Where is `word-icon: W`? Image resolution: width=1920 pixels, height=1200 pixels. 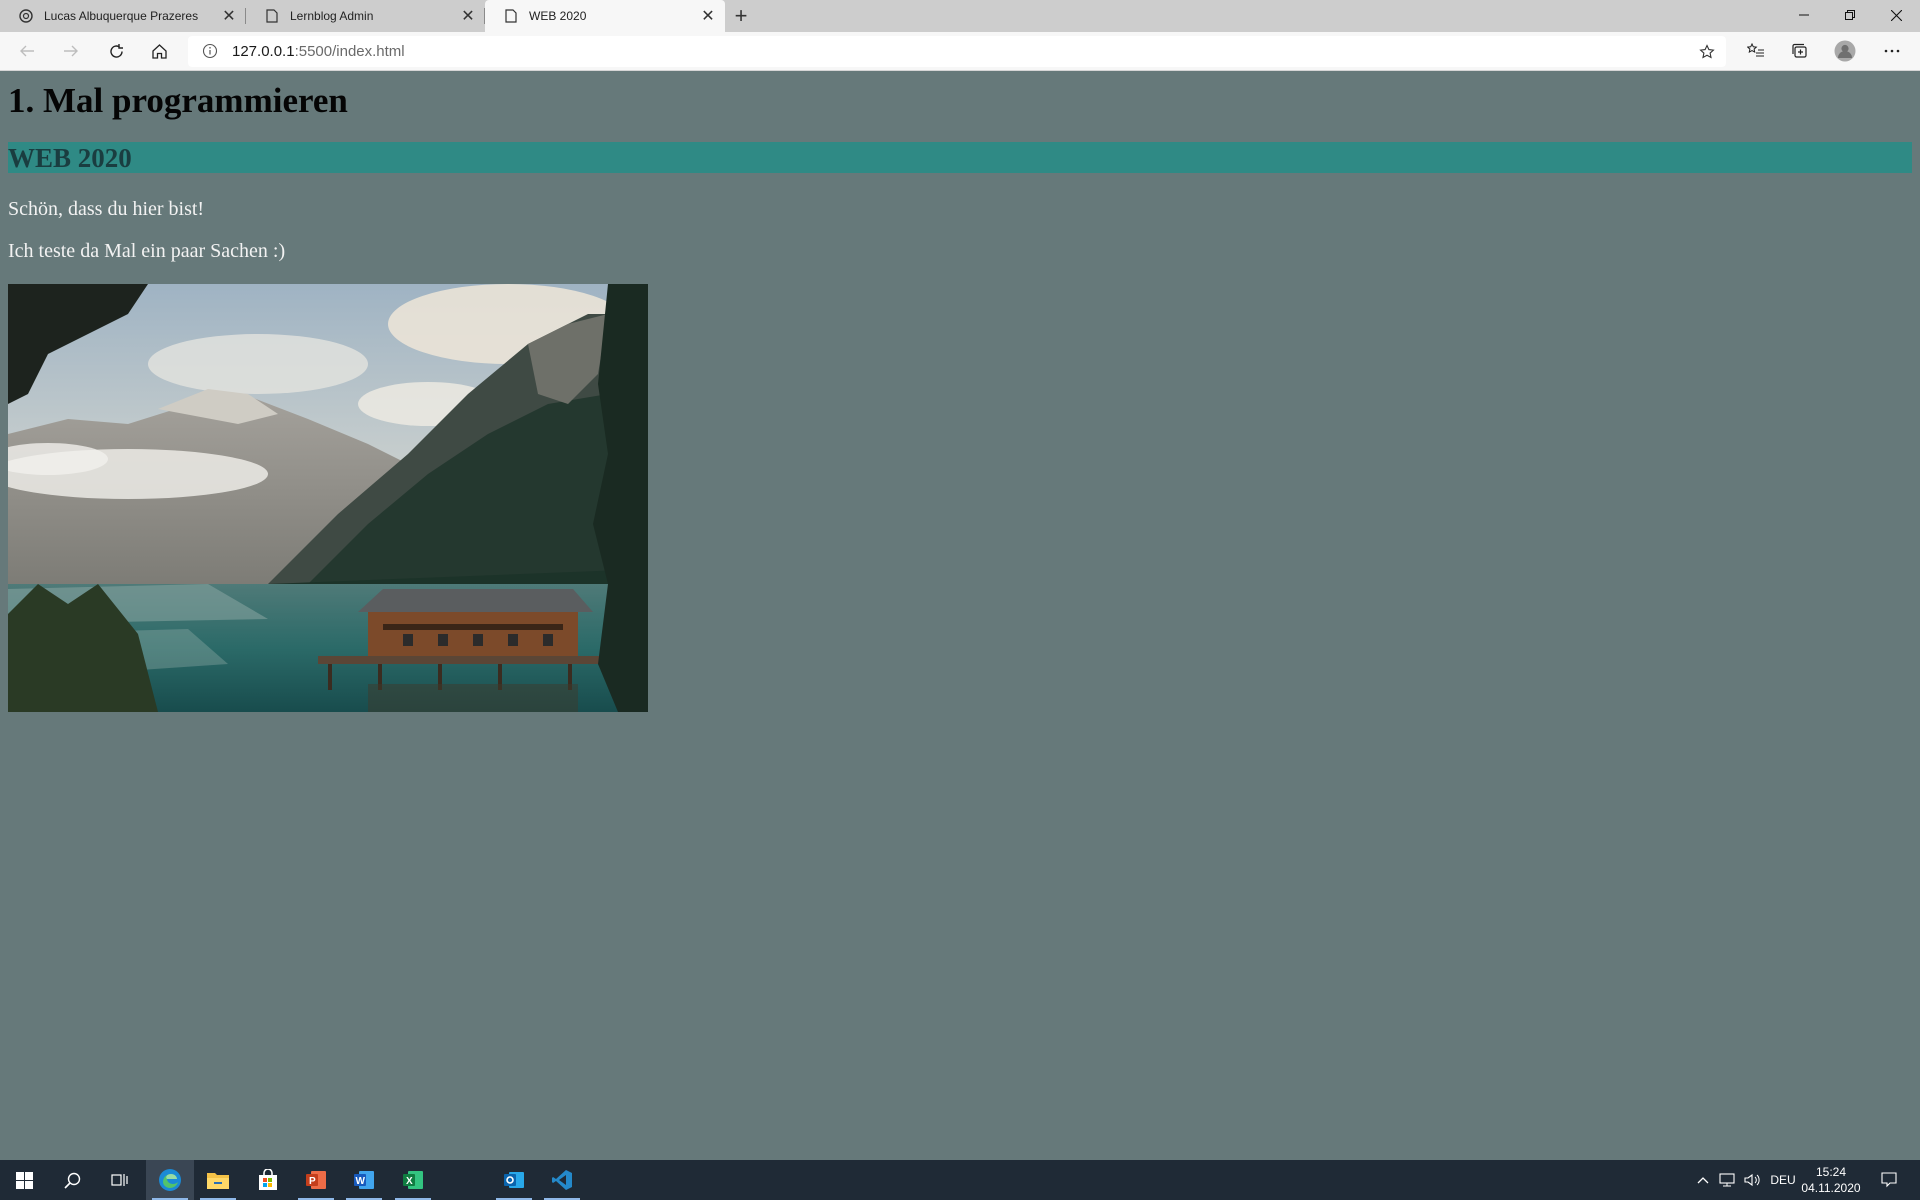 word-icon: W is located at coordinates (364, 1180).